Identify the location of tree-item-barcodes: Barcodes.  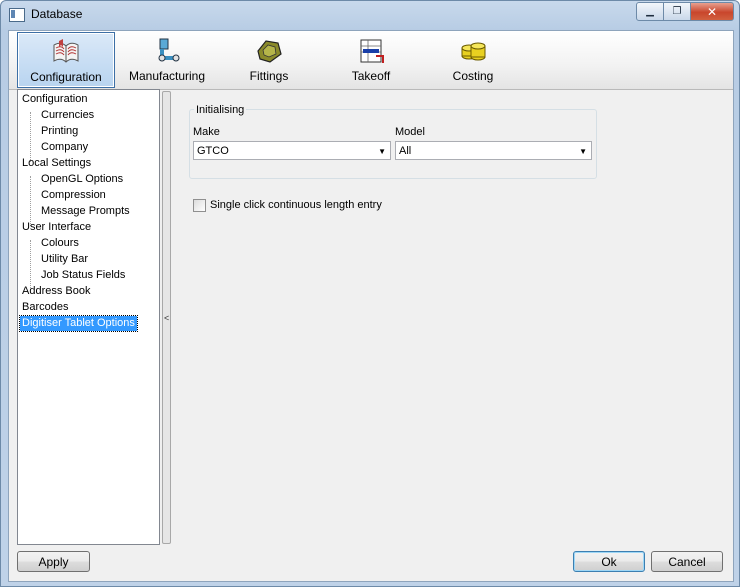
(45, 307).